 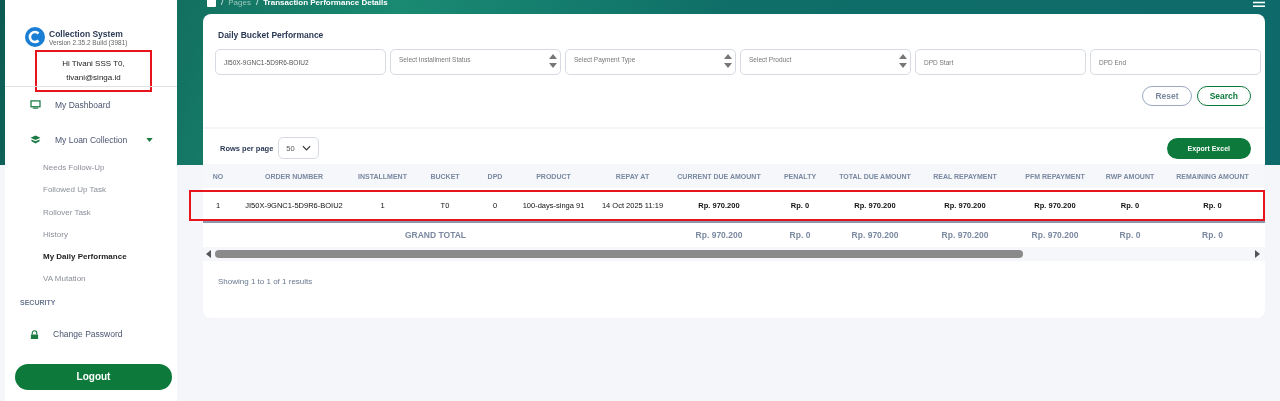 What do you see at coordinates (34, 334) in the screenshot?
I see `lock-icon` at bounding box center [34, 334].